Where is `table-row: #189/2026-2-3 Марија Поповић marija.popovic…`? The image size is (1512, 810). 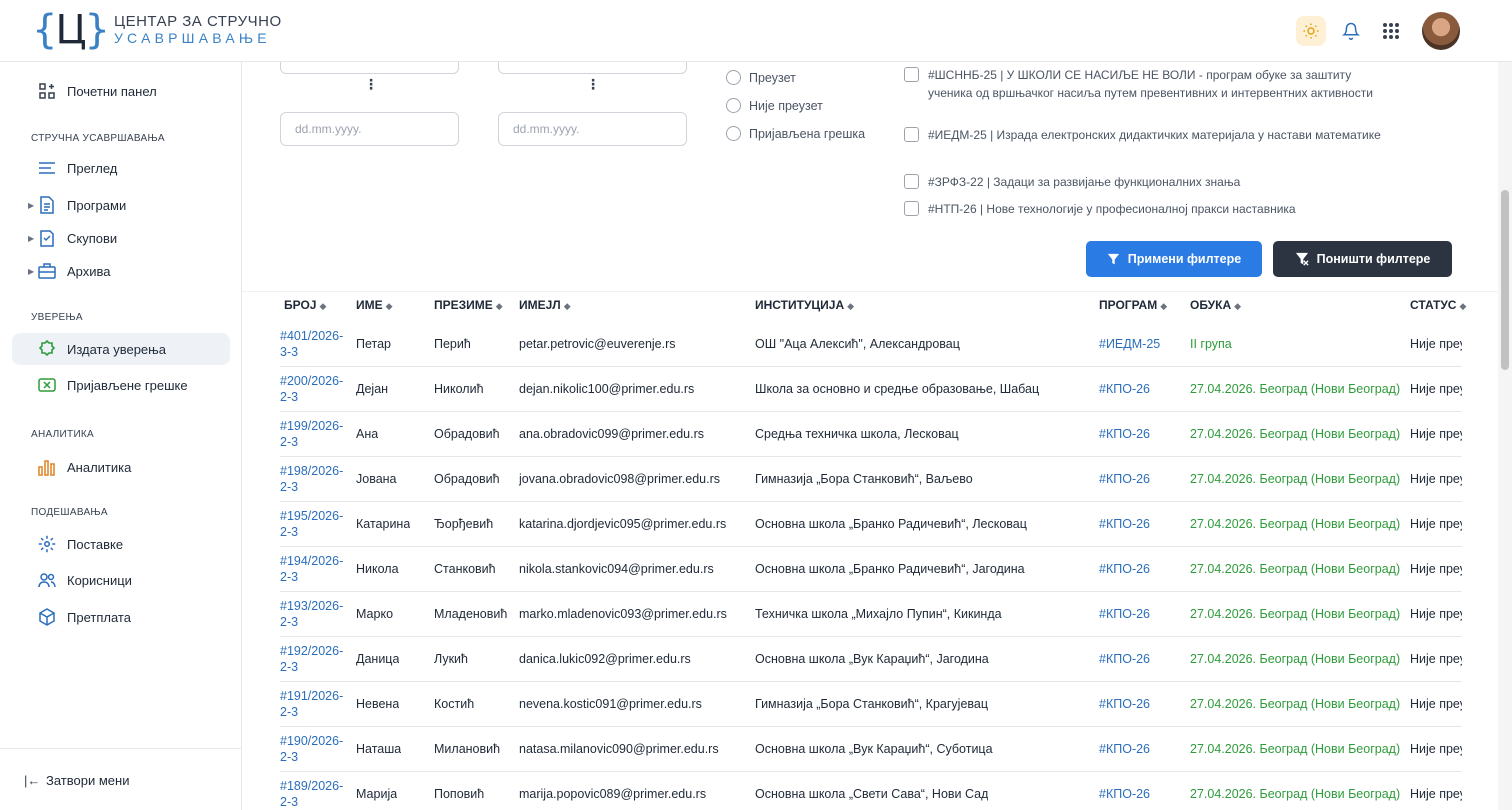
table-row: #189/2026-2-3 Марија Поповић marija.popovic… is located at coordinates (871, 791).